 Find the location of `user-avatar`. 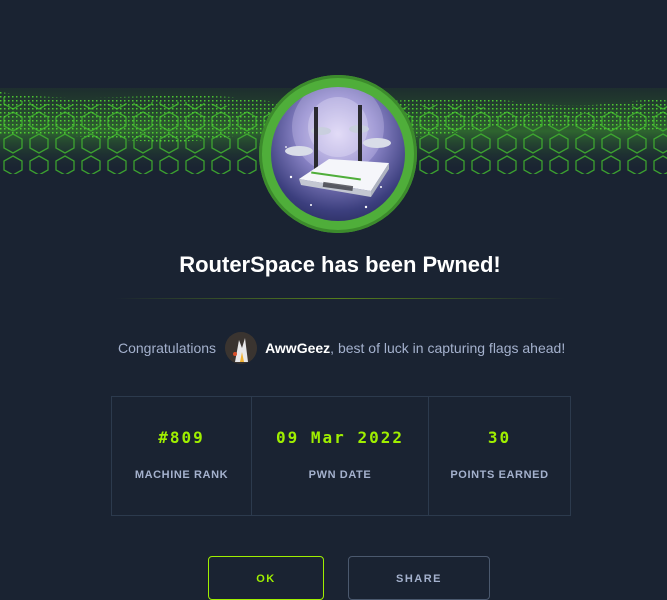

user-avatar is located at coordinates (241, 348).